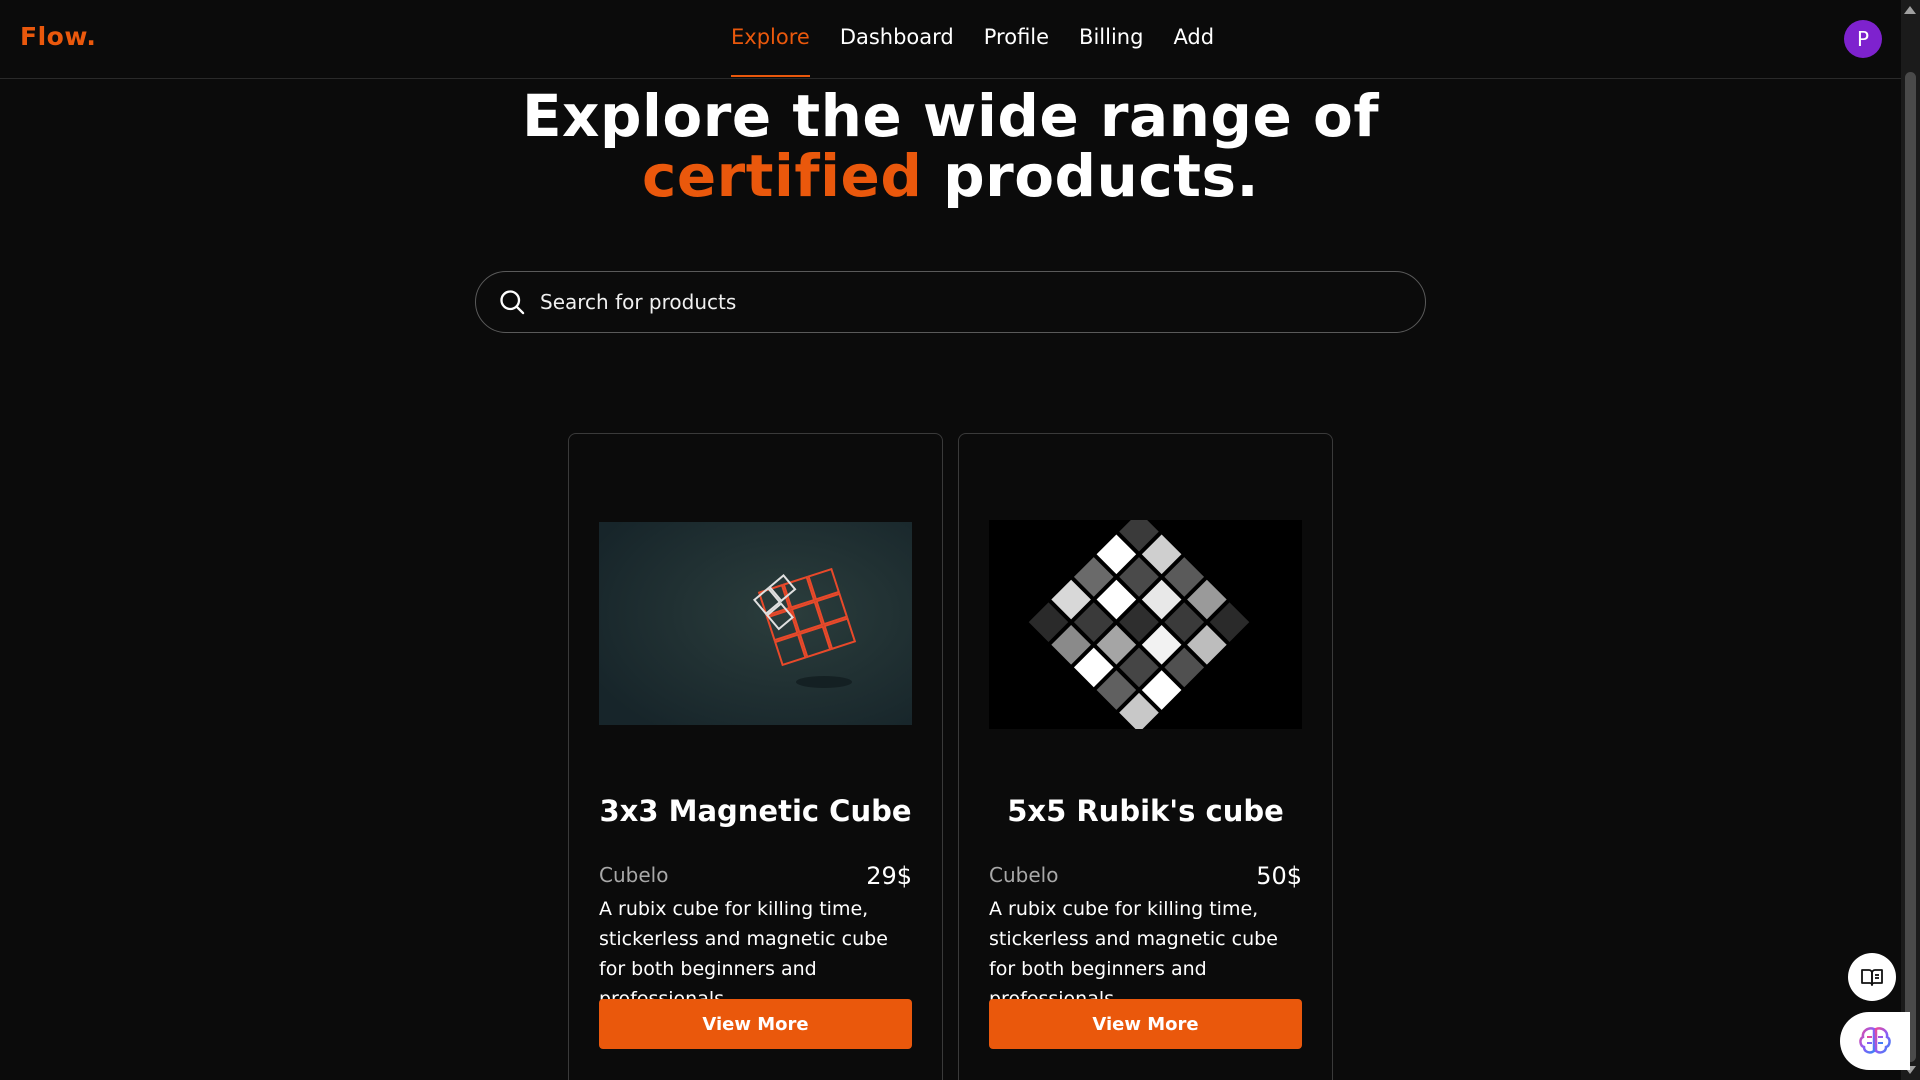 This screenshot has height=1080, width=1920. I want to click on search-icon, so click(512, 302).